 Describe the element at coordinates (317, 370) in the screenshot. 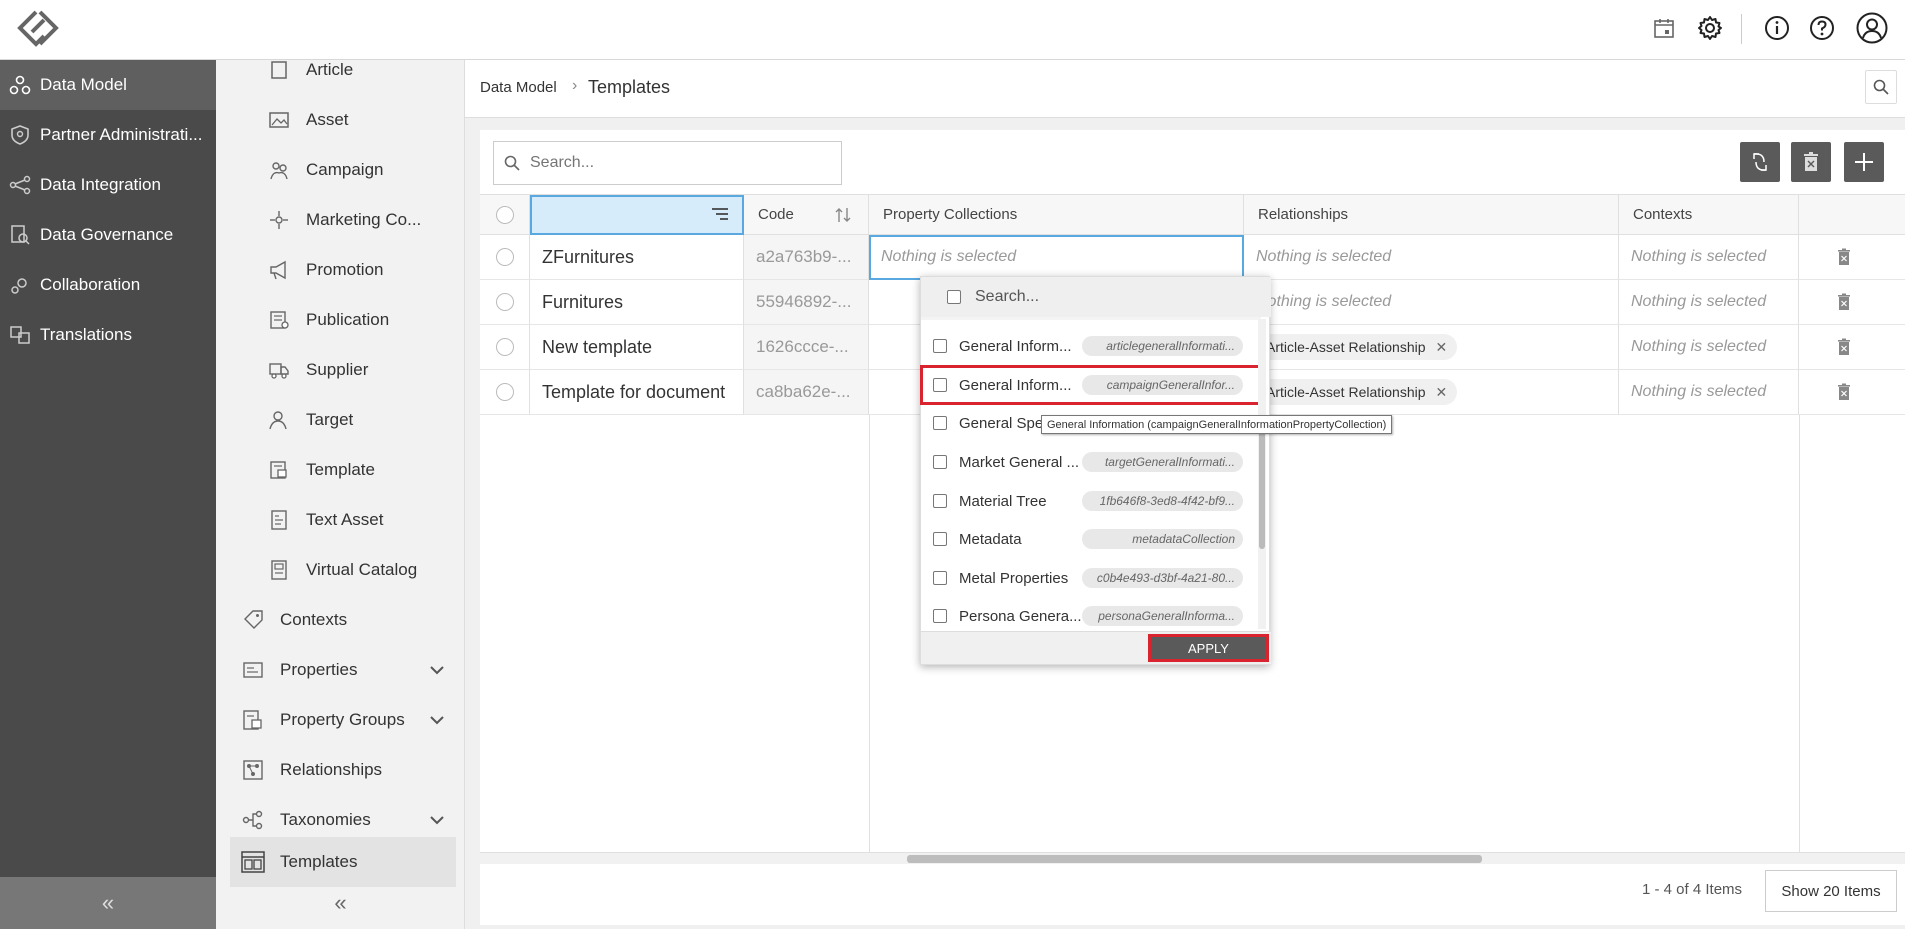

I see `subnav-item-supplier: Supplier` at that location.